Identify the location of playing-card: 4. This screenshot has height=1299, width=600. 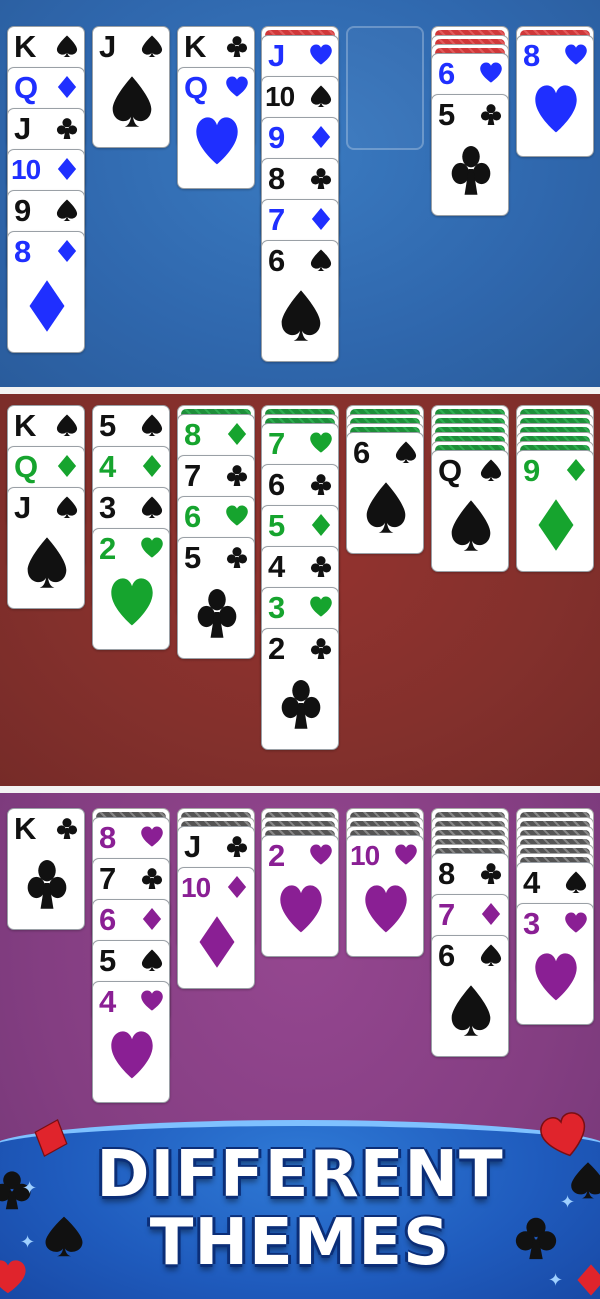
(131, 1042).